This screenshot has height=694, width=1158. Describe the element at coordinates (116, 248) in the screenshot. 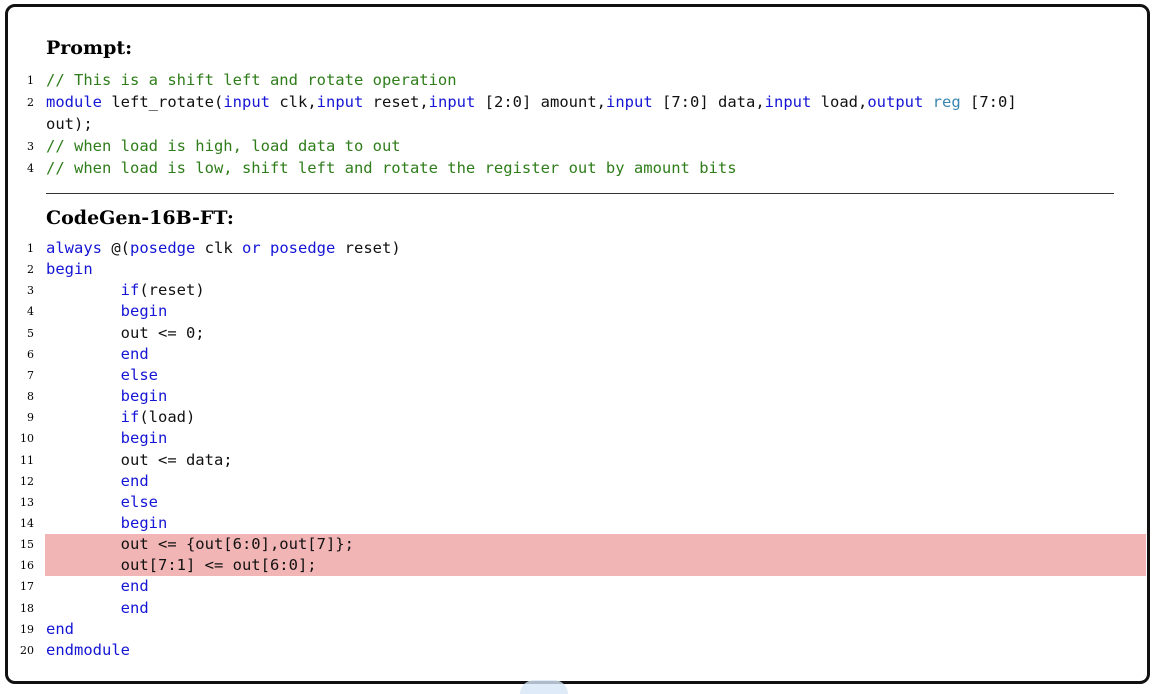

I see `code-token: @(` at that location.